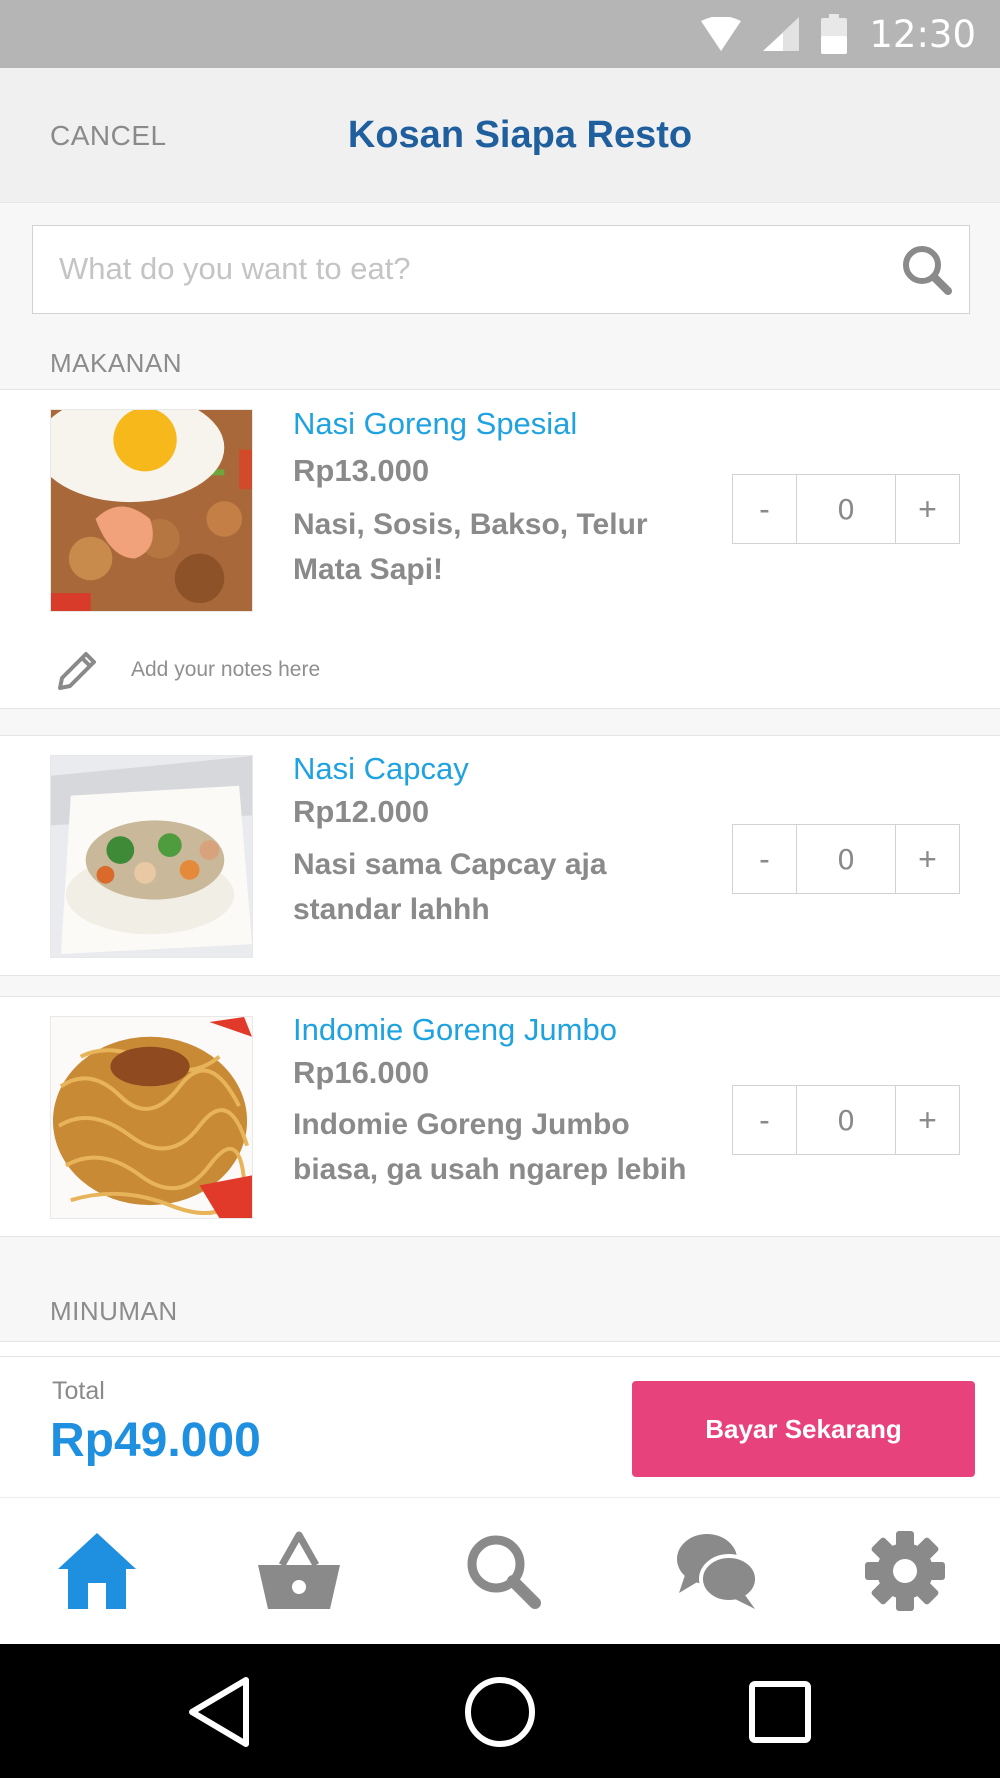 Image resolution: width=1000 pixels, height=1778 pixels. I want to click on total-label: Total, so click(78, 1391).